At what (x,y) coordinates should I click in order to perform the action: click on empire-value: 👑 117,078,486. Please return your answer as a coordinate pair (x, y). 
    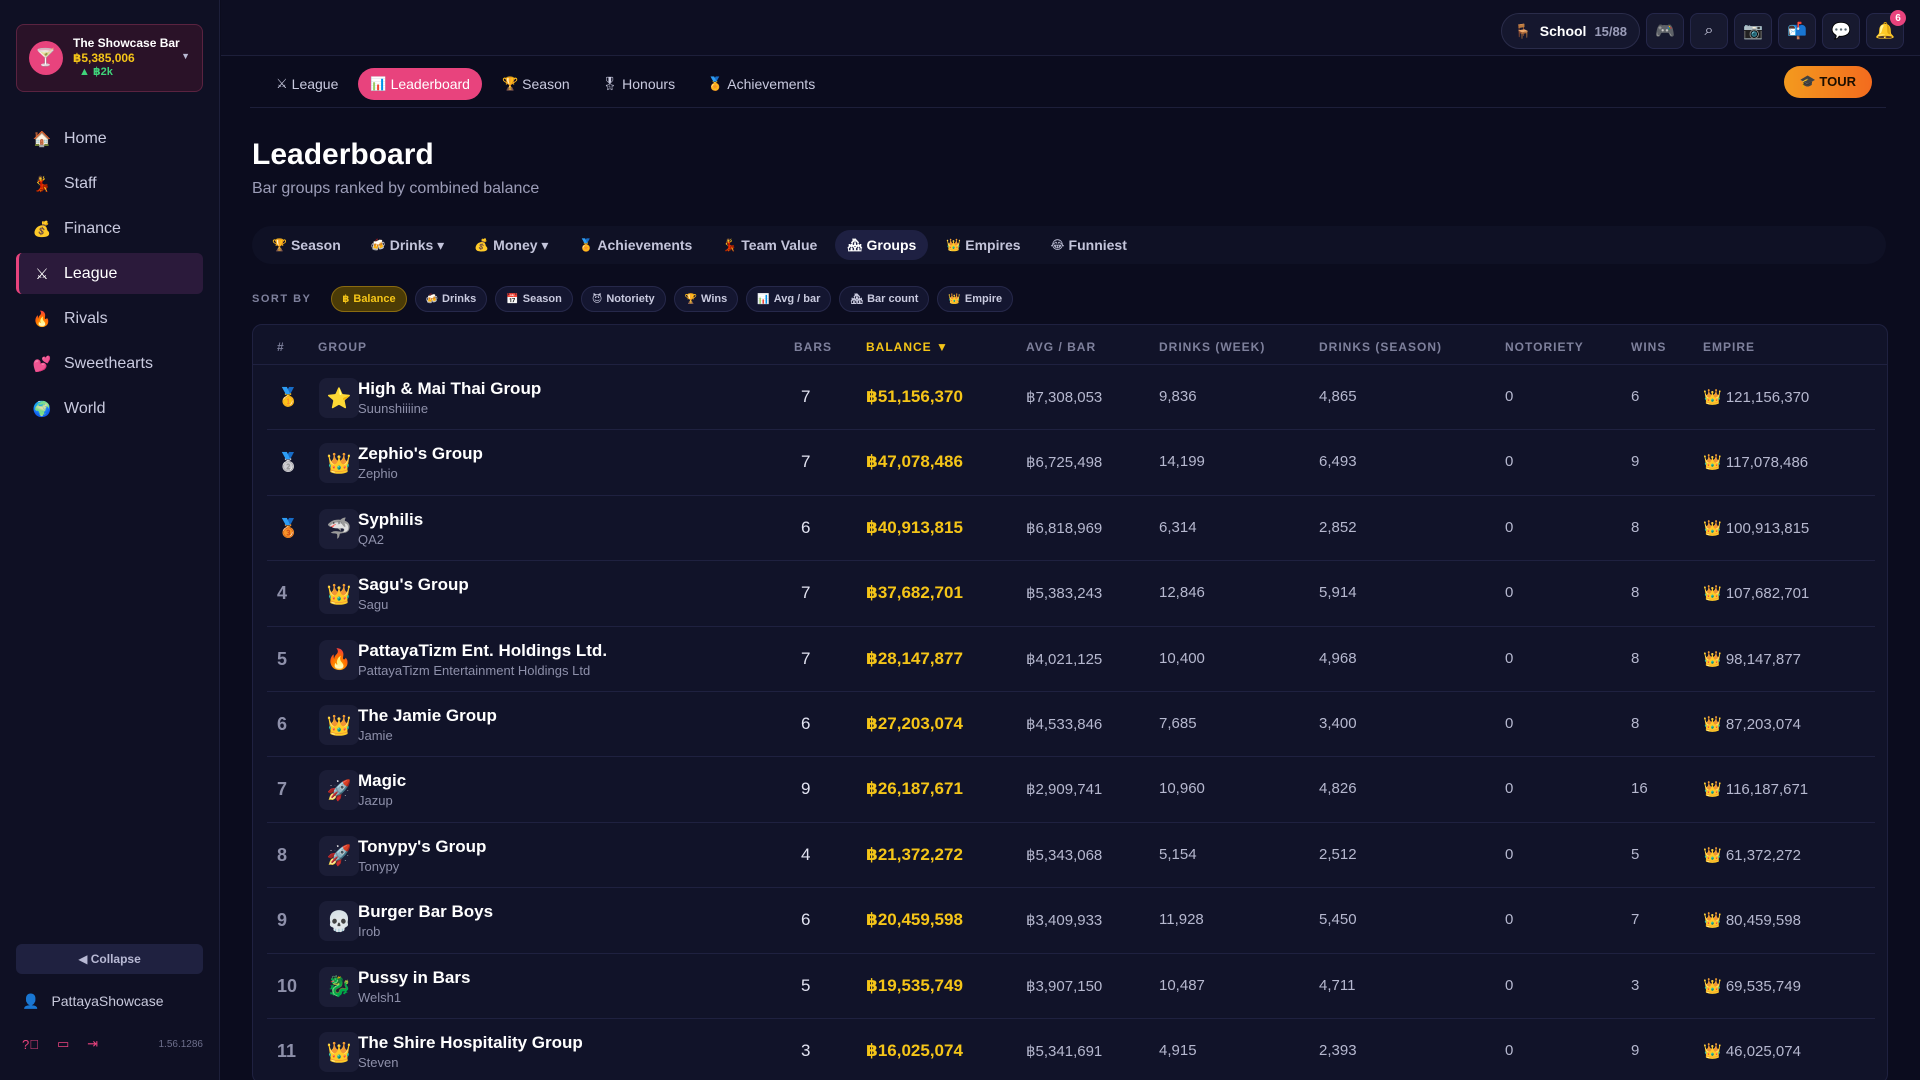
    Looking at the image, I should click on (1756, 463).